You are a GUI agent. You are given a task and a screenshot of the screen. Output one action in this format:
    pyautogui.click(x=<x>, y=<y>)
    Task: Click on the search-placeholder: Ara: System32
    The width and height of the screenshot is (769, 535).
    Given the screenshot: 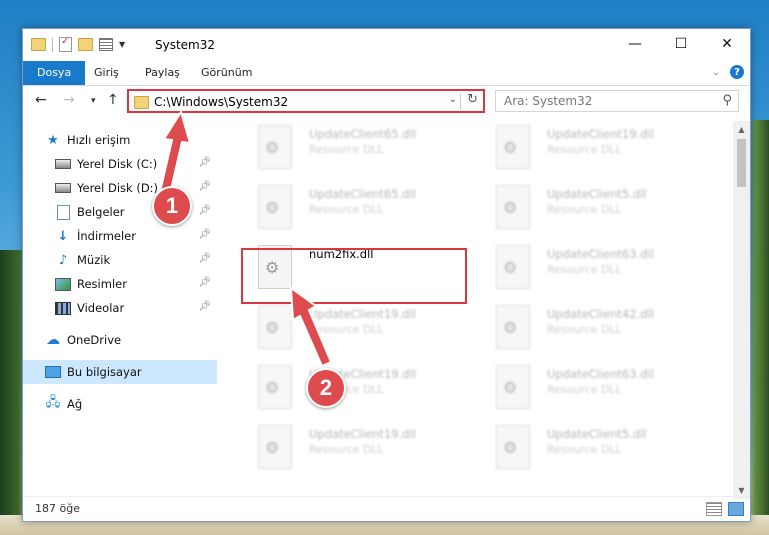 What is the action you would take?
    pyautogui.click(x=548, y=101)
    